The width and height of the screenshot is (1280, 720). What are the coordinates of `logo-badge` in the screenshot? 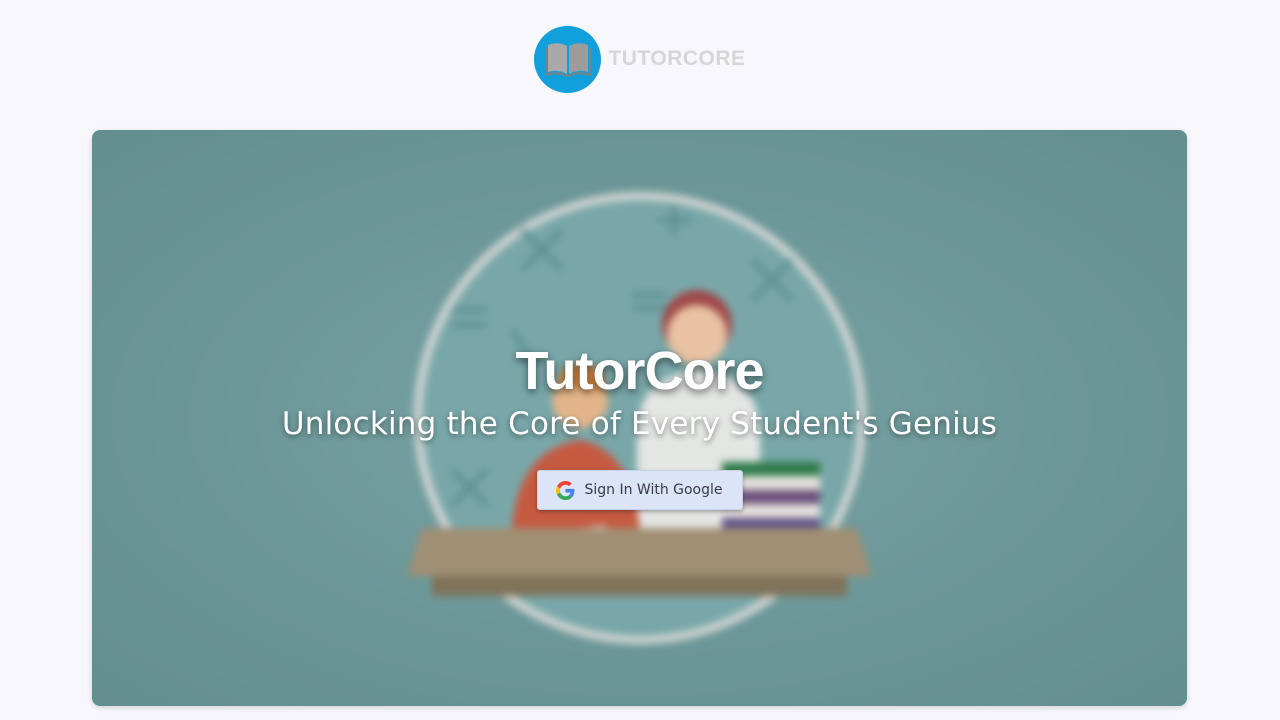 It's located at (568, 59).